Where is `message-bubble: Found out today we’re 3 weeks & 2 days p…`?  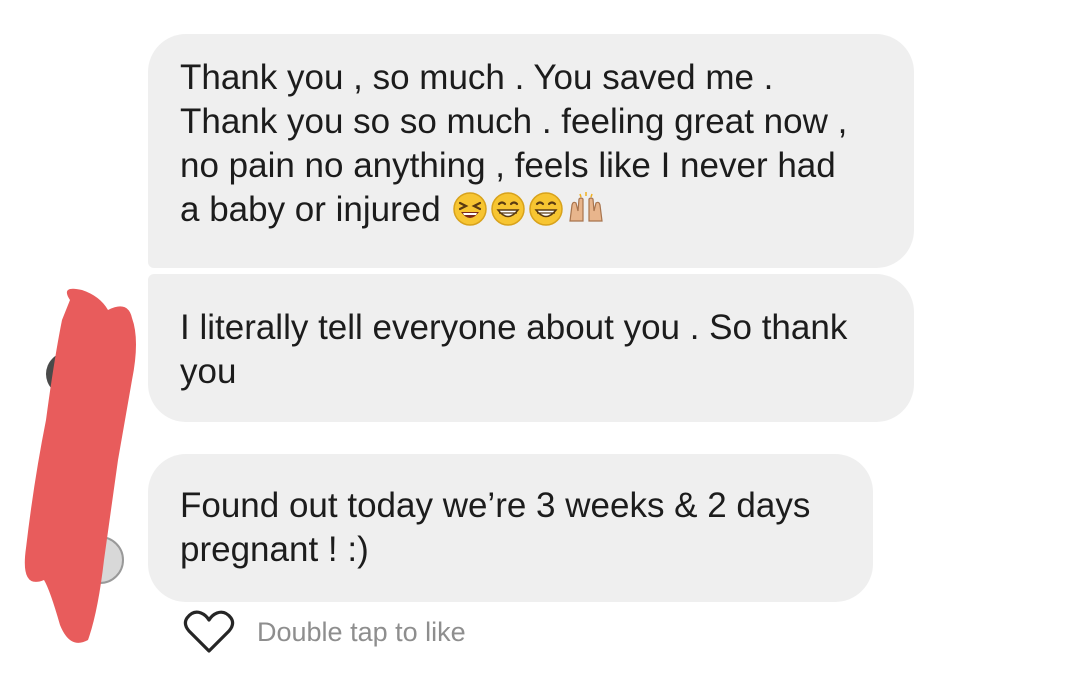 message-bubble: Found out today we’re 3 weeks & 2 days p… is located at coordinates (510, 528).